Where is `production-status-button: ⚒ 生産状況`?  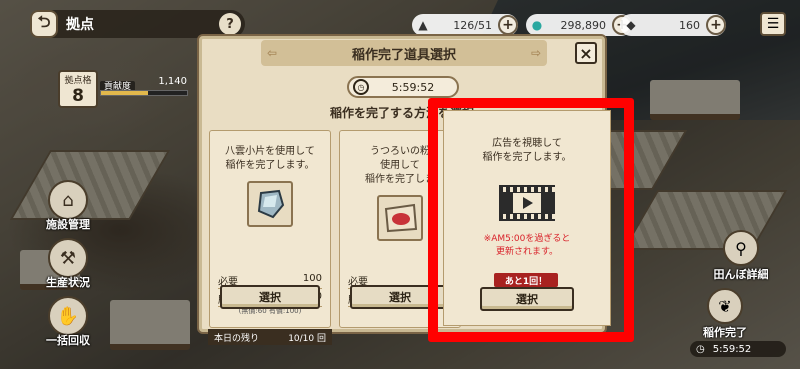 production-status-button: ⚒ 生産状況 is located at coordinates (68, 264).